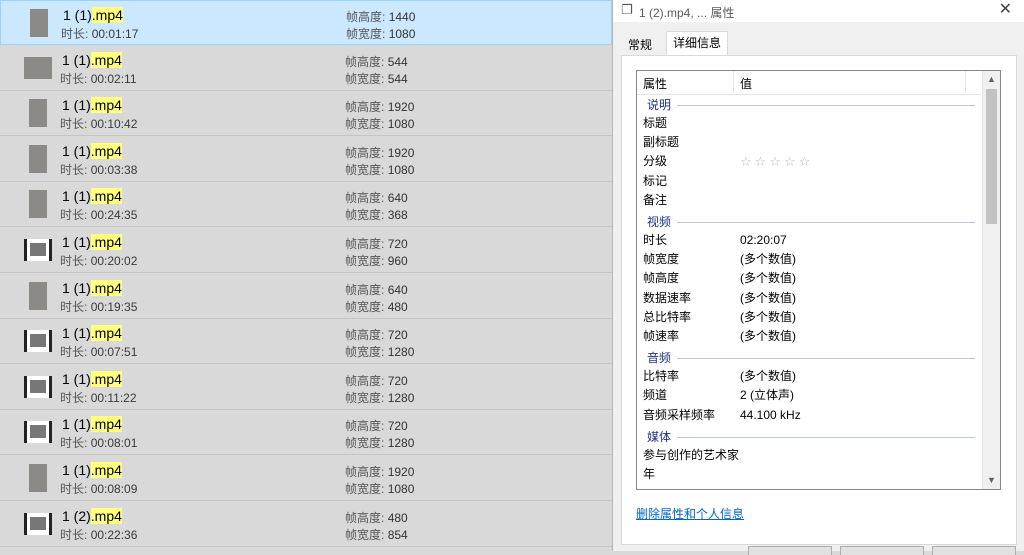  Describe the element at coordinates (376, 198) in the screenshot. I see `file-frame-height: 帧高度: 640` at that location.